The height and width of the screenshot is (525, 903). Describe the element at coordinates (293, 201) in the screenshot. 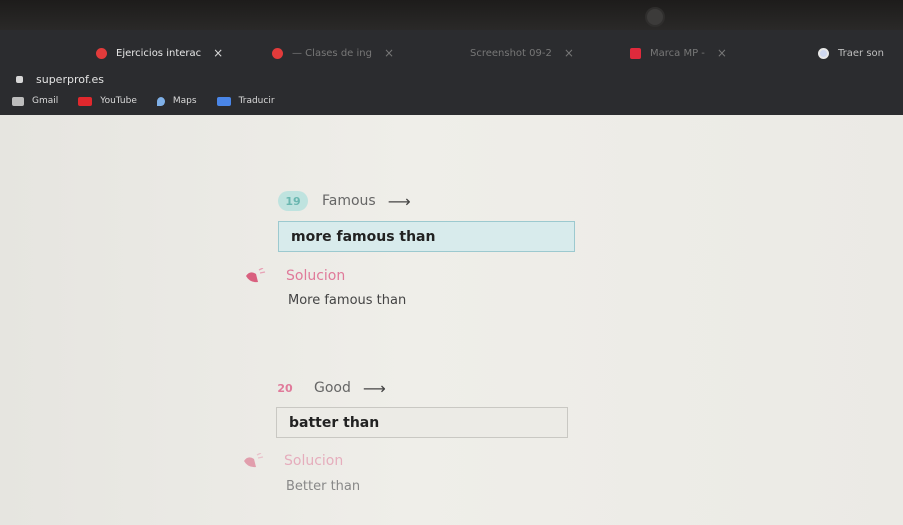

I see `exercise-number-badge: 19` at that location.